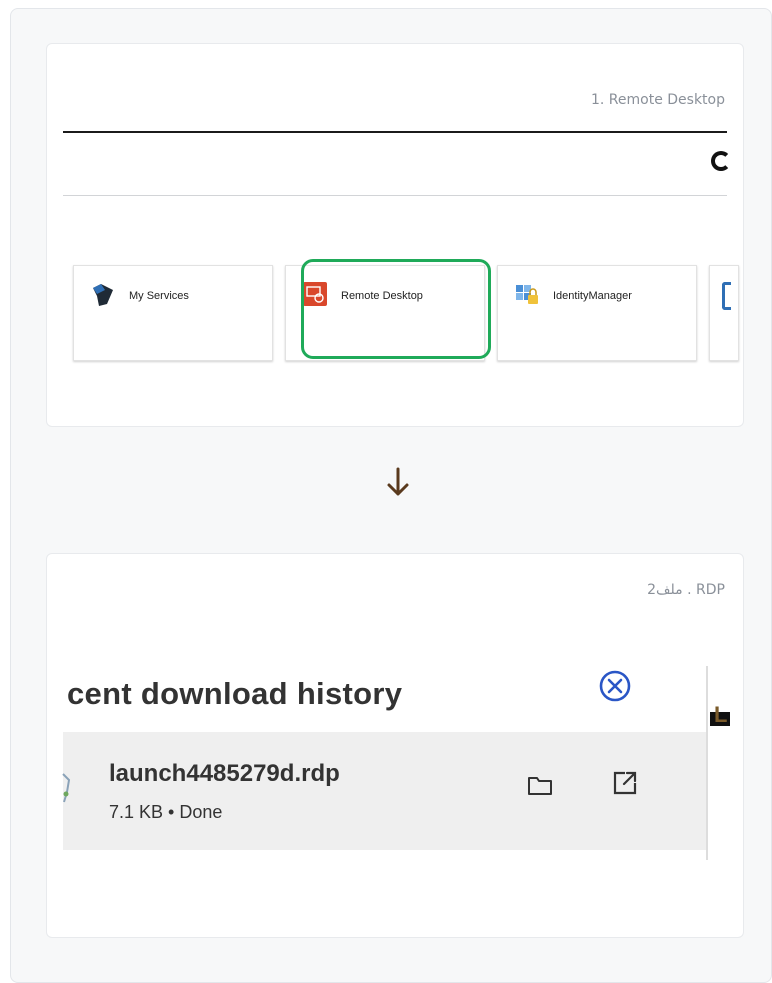 This screenshot has height=983, width=772. I want to click on arrow-down-icon, so click(398, 481).